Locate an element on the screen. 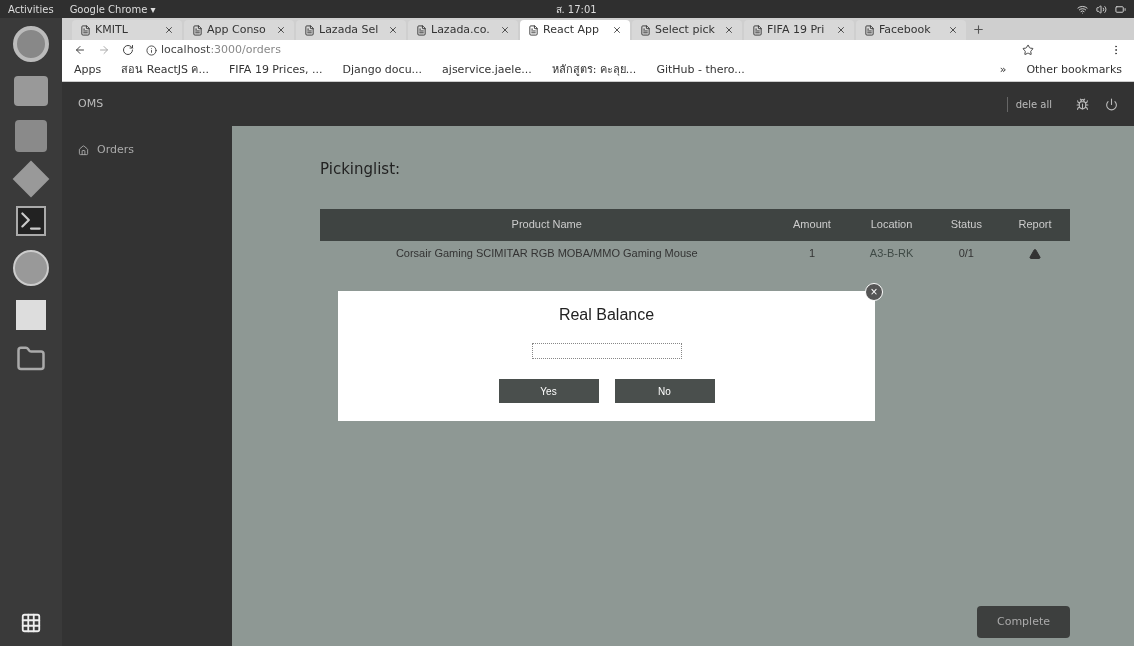  column-header: Status is located at coordinates (966, 224).